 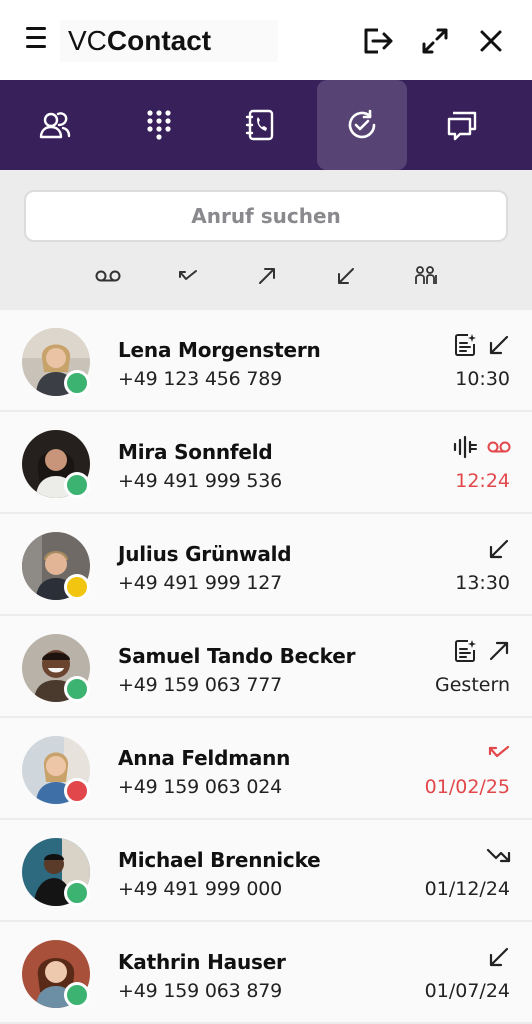 I want to click on contact-phone: +49 159 063 879, so click(x=200, y=991).